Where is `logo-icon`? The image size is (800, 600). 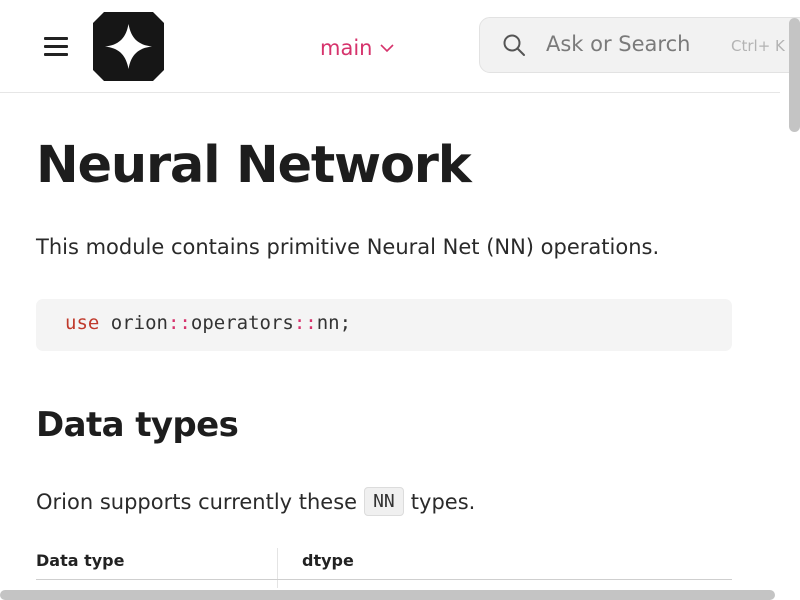
logo-icon is located at coordinates (128, 46).